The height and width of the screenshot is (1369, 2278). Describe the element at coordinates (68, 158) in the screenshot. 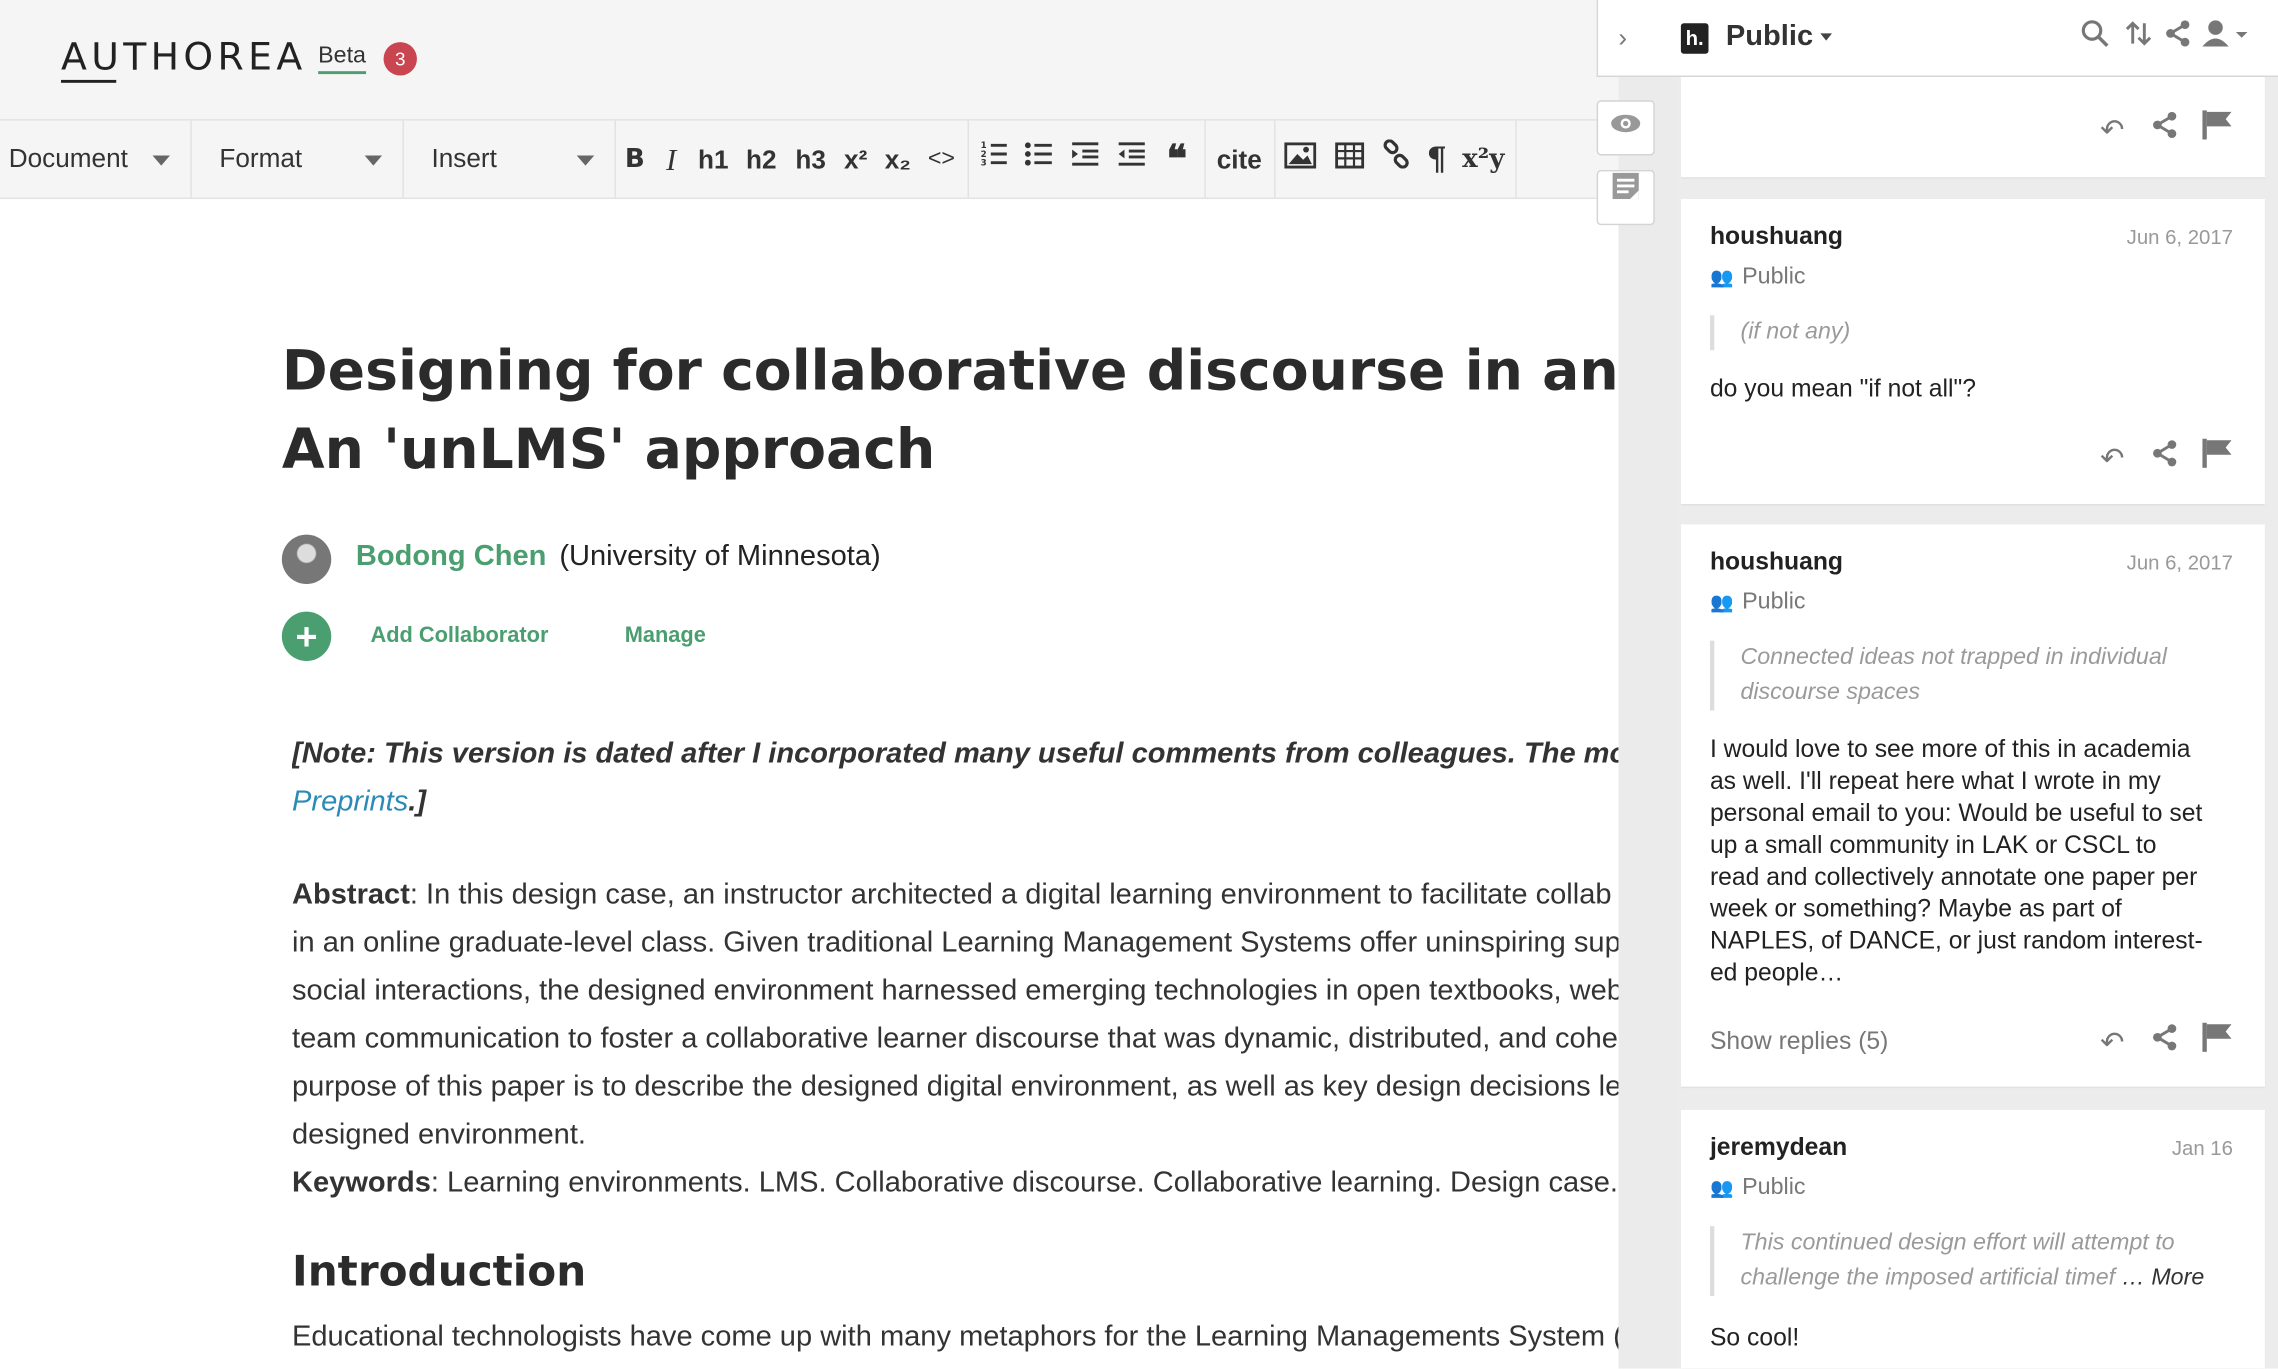

I see `document-menu-label: Document` at that location.